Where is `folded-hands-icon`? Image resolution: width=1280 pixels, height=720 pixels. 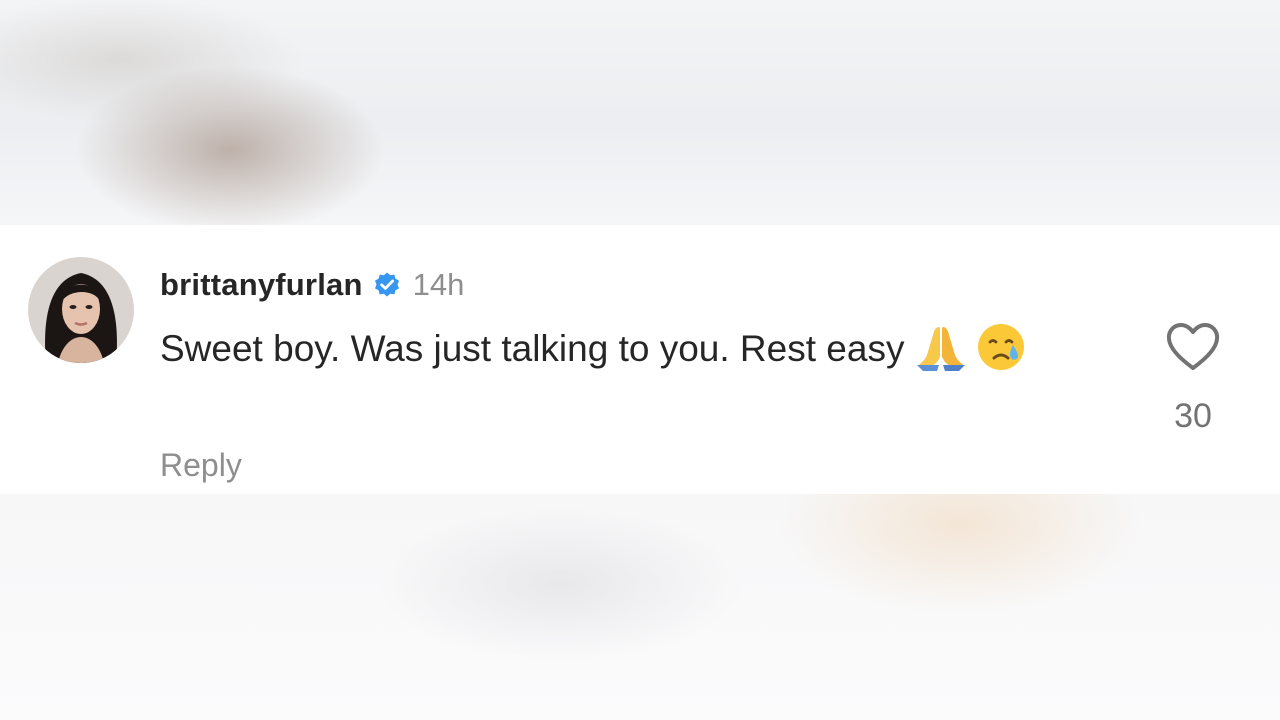 folded-hands-icon is located at coordinates (941, 347).